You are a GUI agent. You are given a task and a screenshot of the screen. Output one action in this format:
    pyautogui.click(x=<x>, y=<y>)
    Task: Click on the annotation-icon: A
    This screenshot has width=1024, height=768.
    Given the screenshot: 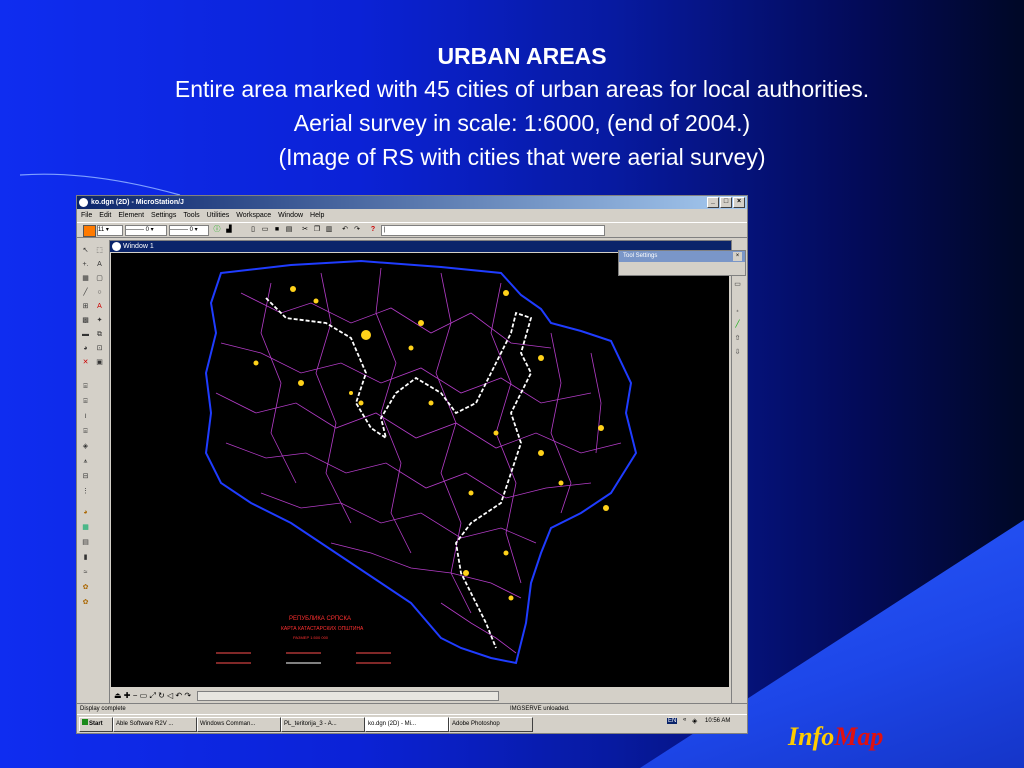 What is the action you would take?
    pyautogui.click(x=99, y=306)
    